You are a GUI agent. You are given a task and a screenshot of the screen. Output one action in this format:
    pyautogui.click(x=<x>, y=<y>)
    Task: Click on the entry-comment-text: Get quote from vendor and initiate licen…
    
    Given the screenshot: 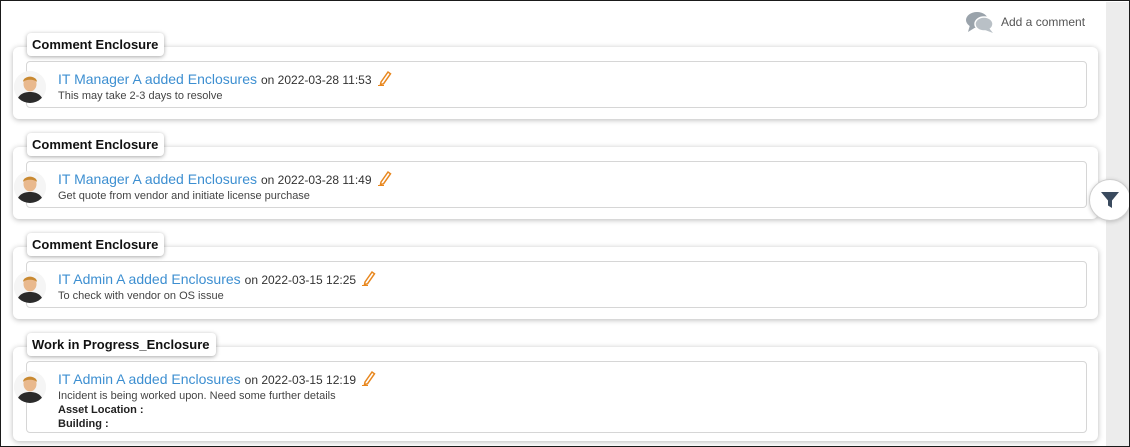 What is the action you would take?
    pyautogui.click(x=184, y=196)
    